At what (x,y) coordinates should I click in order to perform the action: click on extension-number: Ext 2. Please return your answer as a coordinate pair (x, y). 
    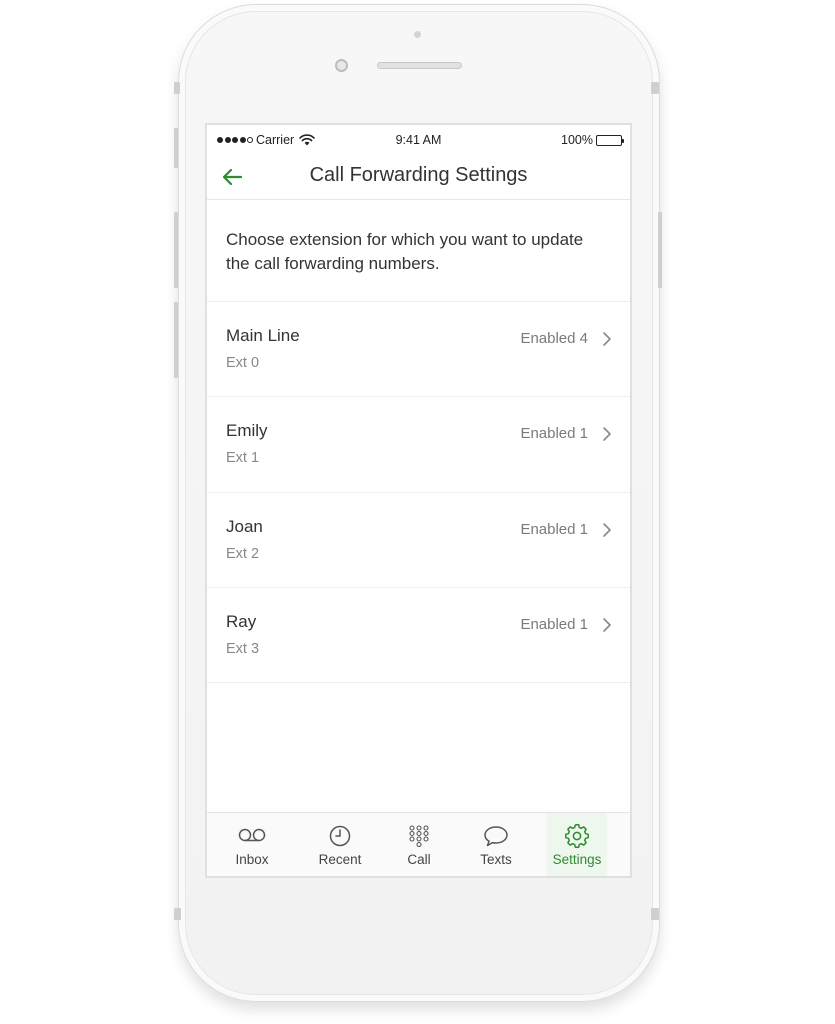
    Looking at the image, I should click on (243, 553).